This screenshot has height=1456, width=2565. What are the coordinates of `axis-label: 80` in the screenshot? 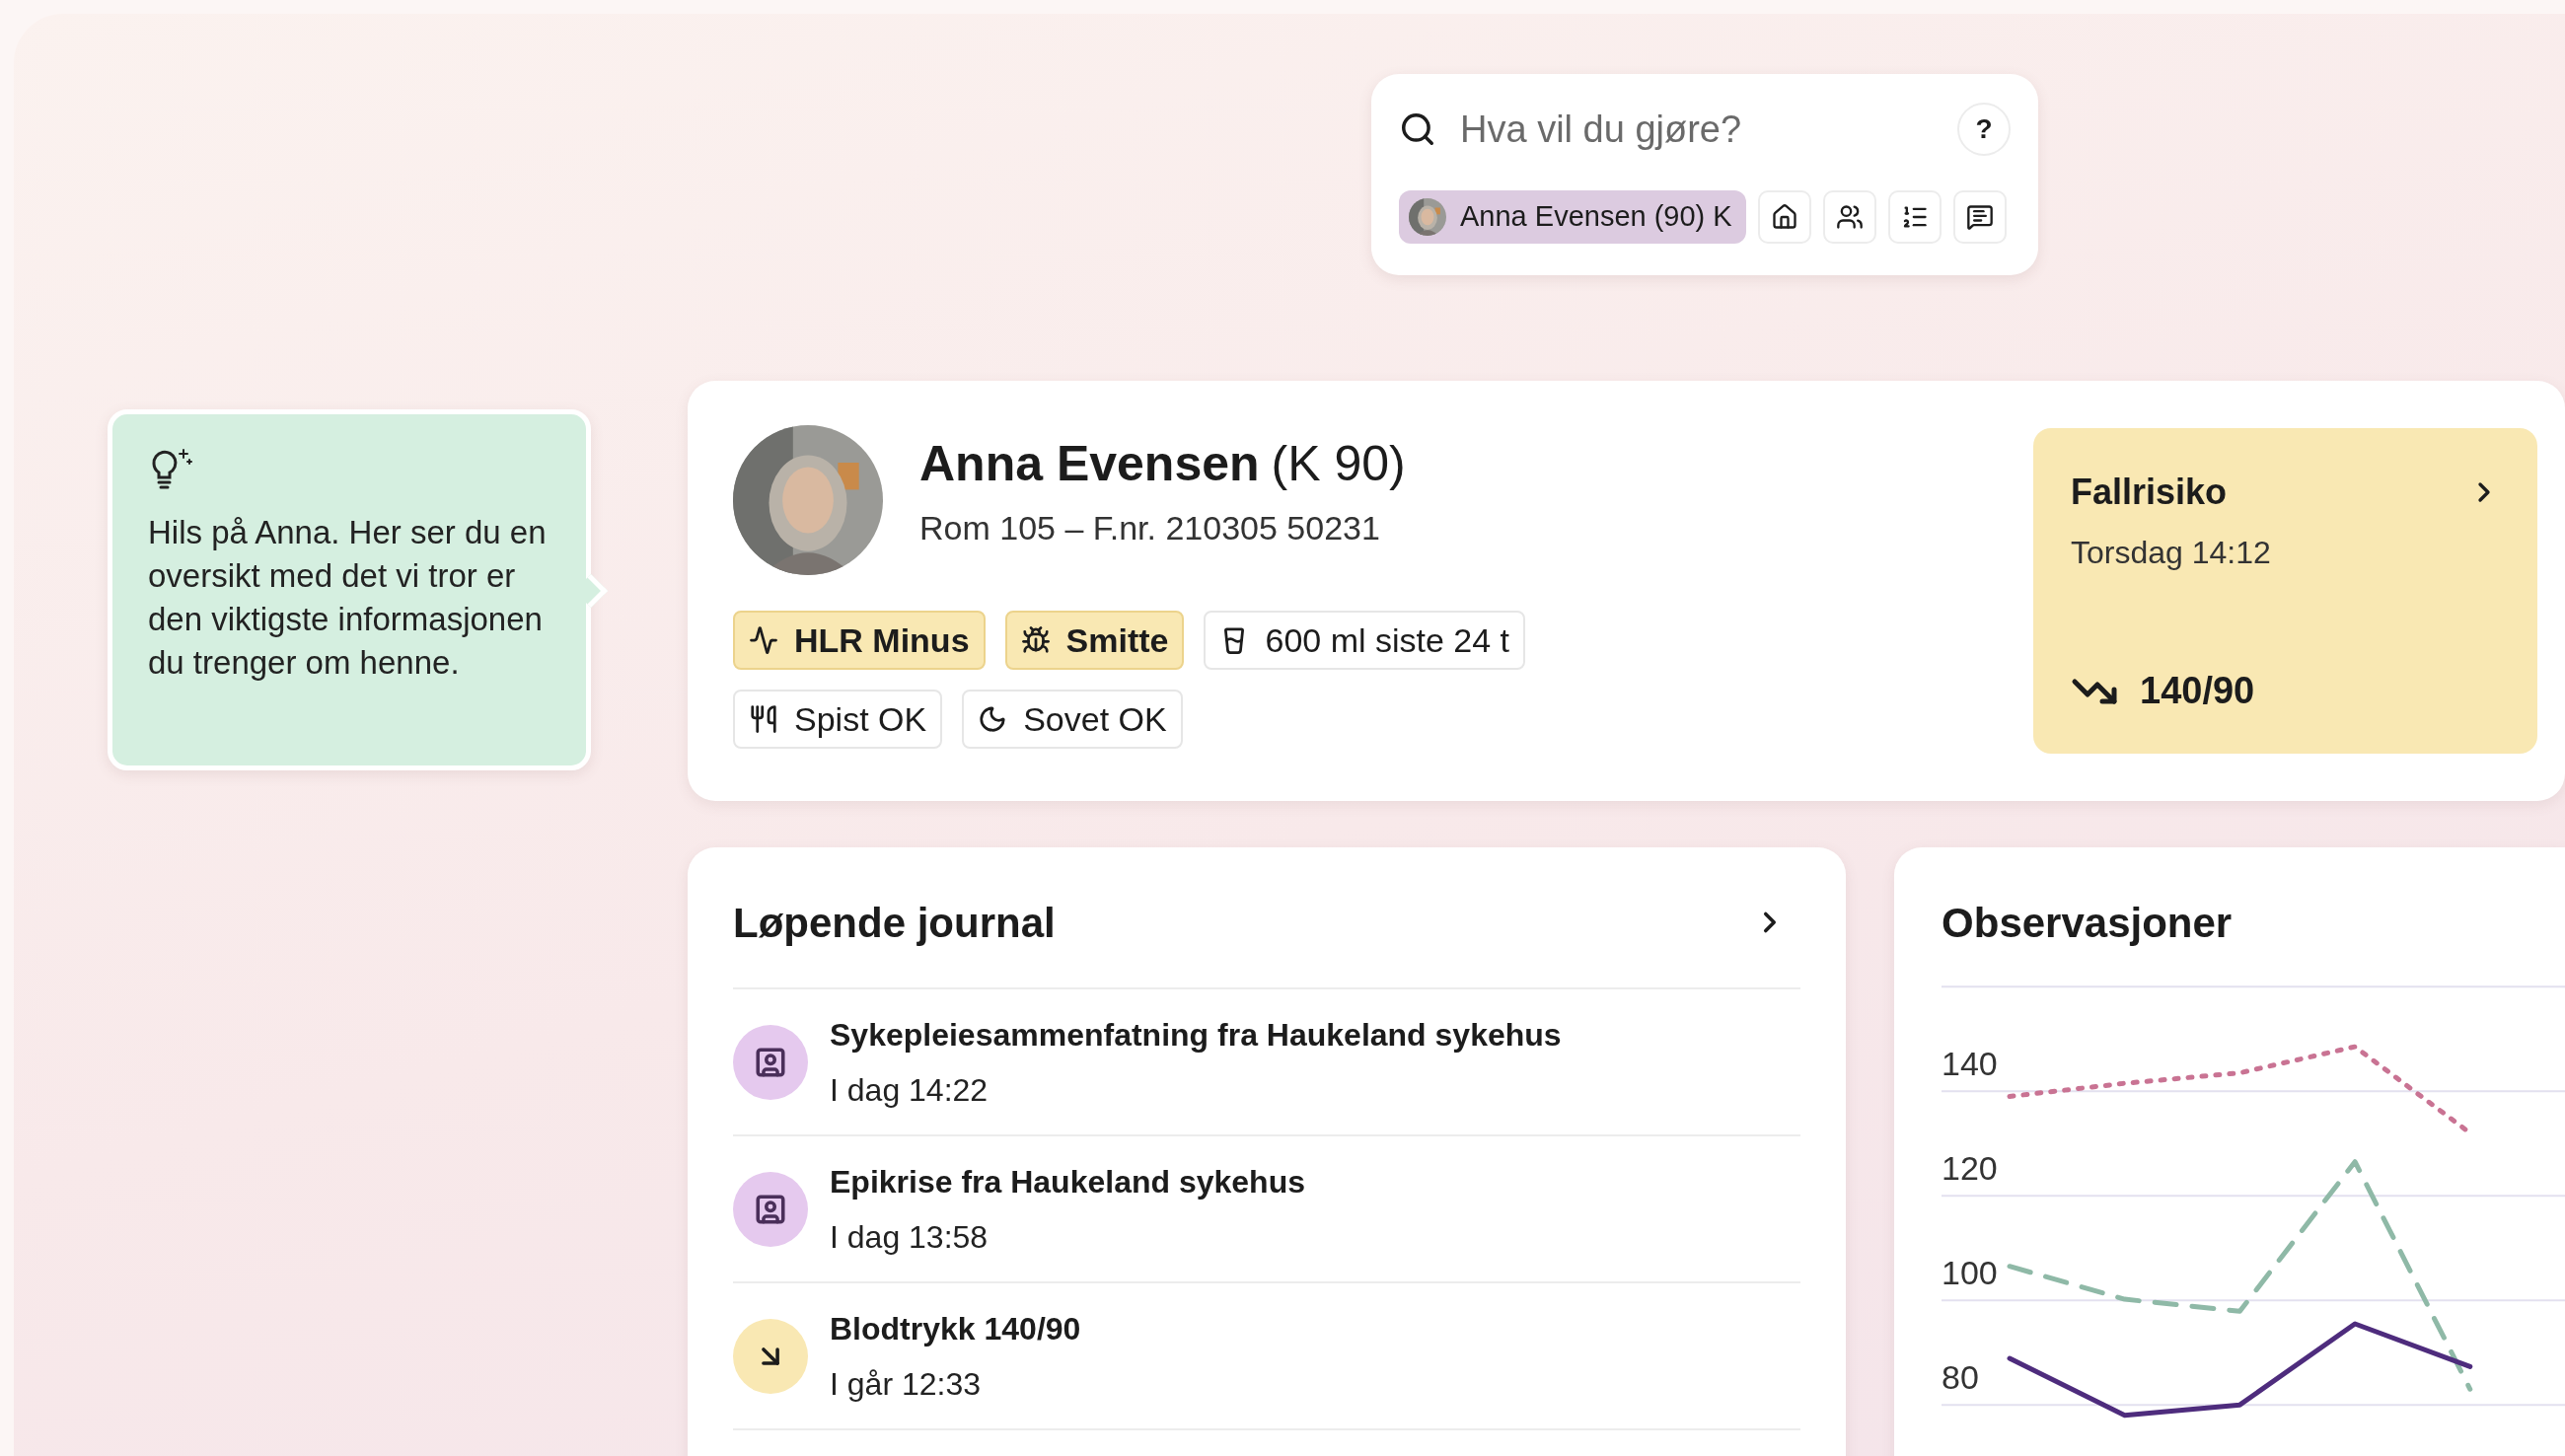 It's located at (1960, 1377).